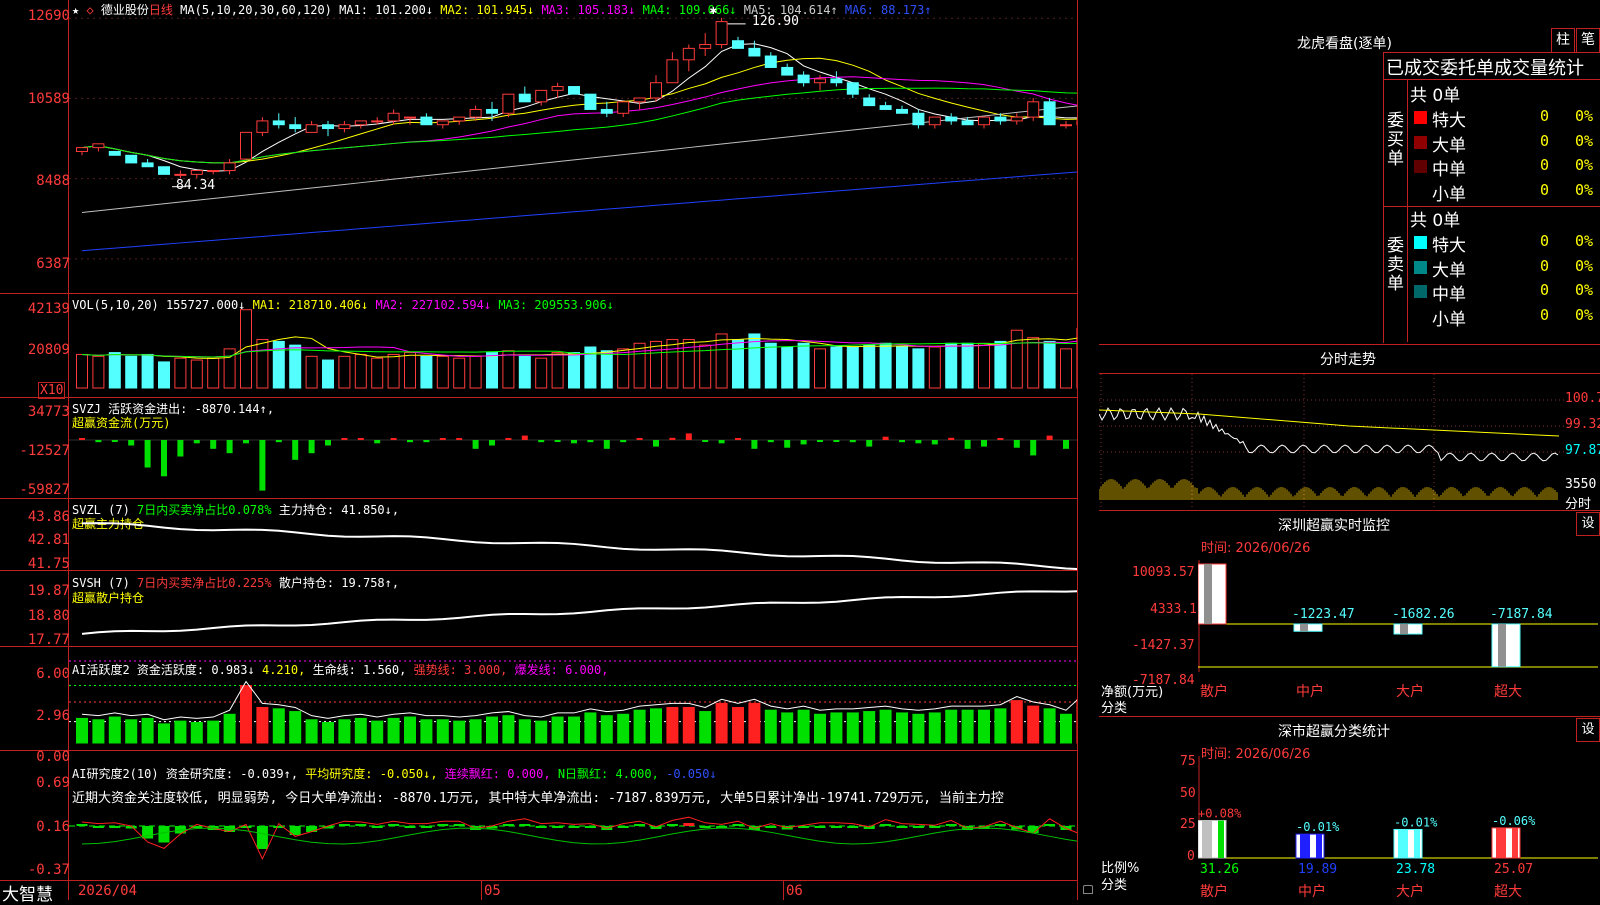 The width and height of the screenshot is (1600, 905). What do you see at coordinates (1088, 889) in the screenshot?
I see `lock-icon` at bounding box center [1088, 889].